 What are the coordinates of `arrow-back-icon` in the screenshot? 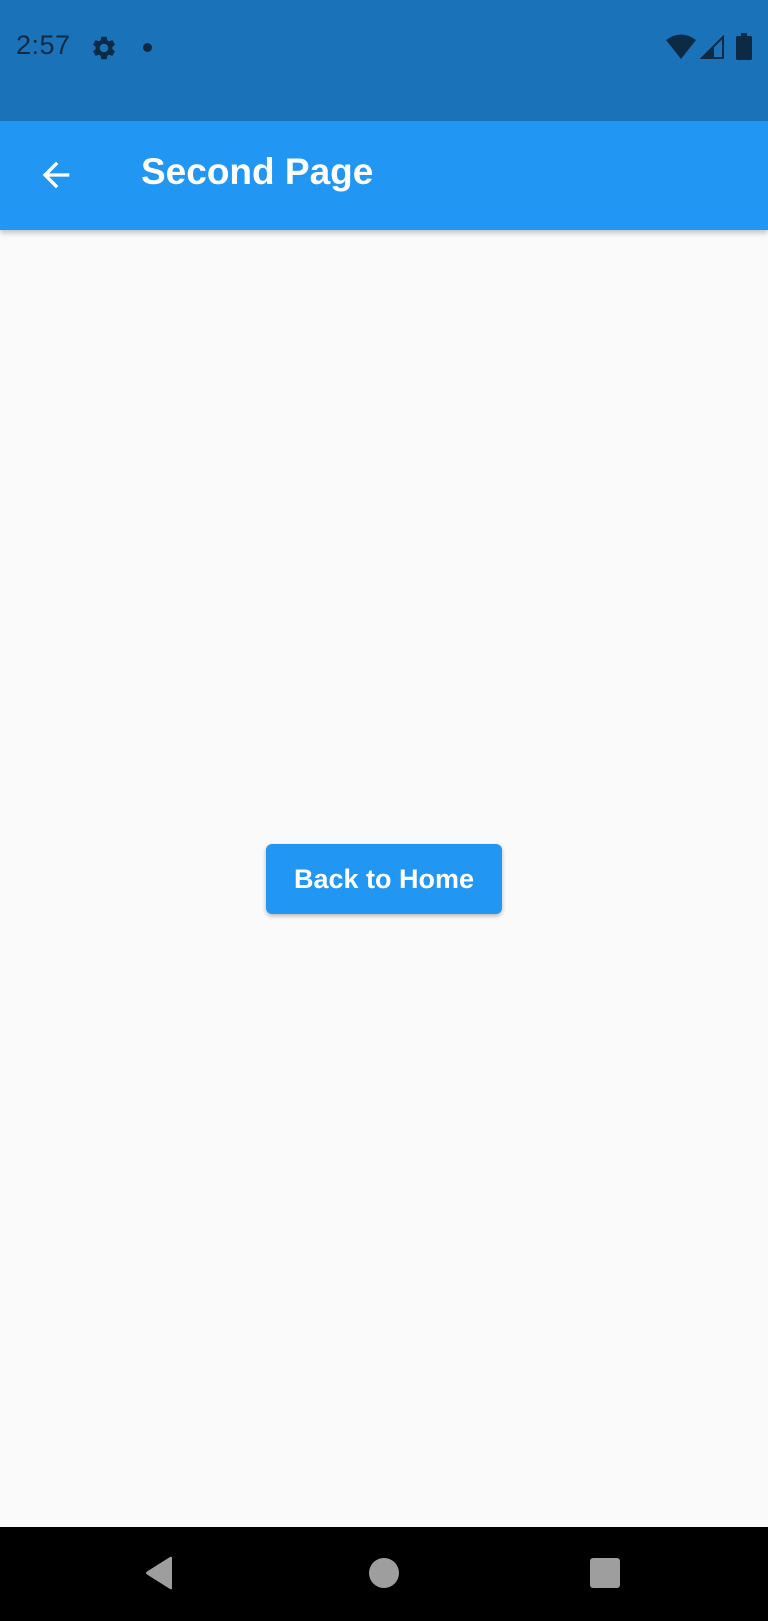 It's located at (56, 175).